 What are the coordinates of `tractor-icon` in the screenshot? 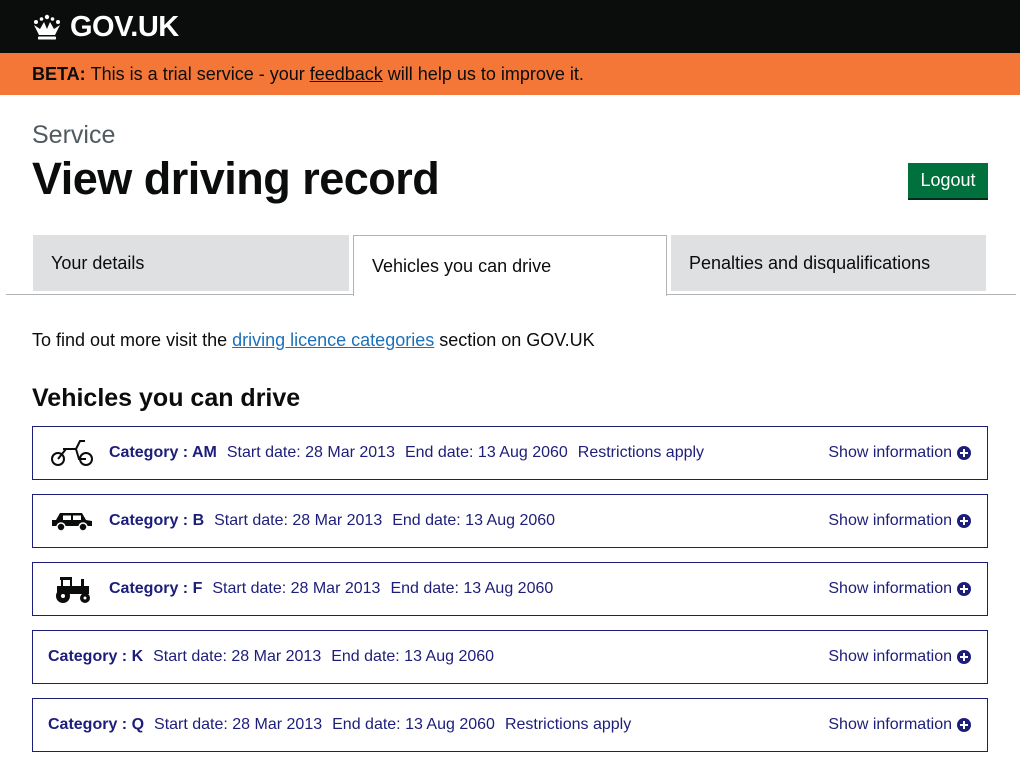 It's located at (72, 589).